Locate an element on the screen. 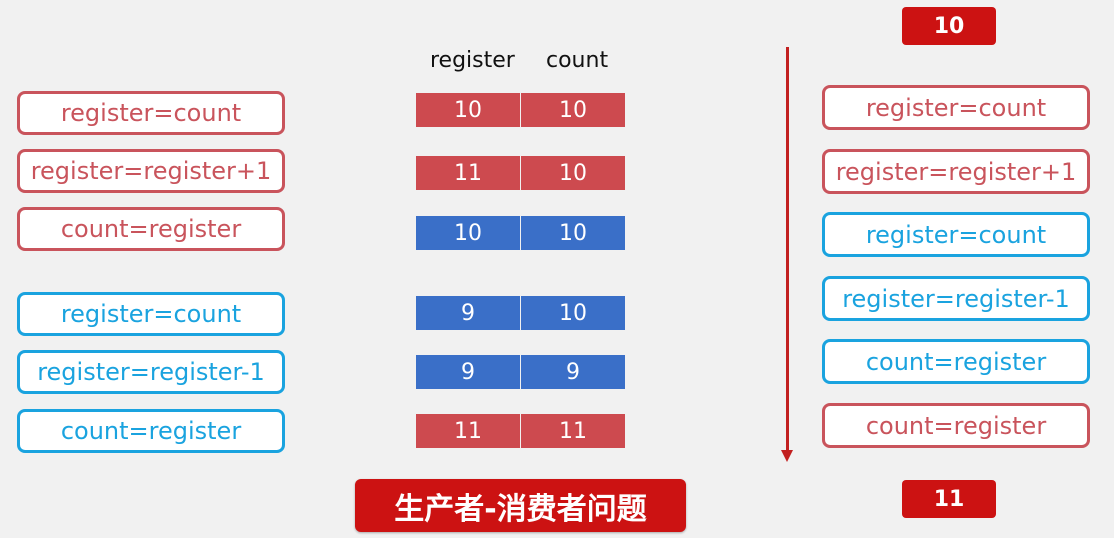 The width and height of the screenshot is (1114, 538). cell-register-row-6: 11 is located at coordinates (468, 431).